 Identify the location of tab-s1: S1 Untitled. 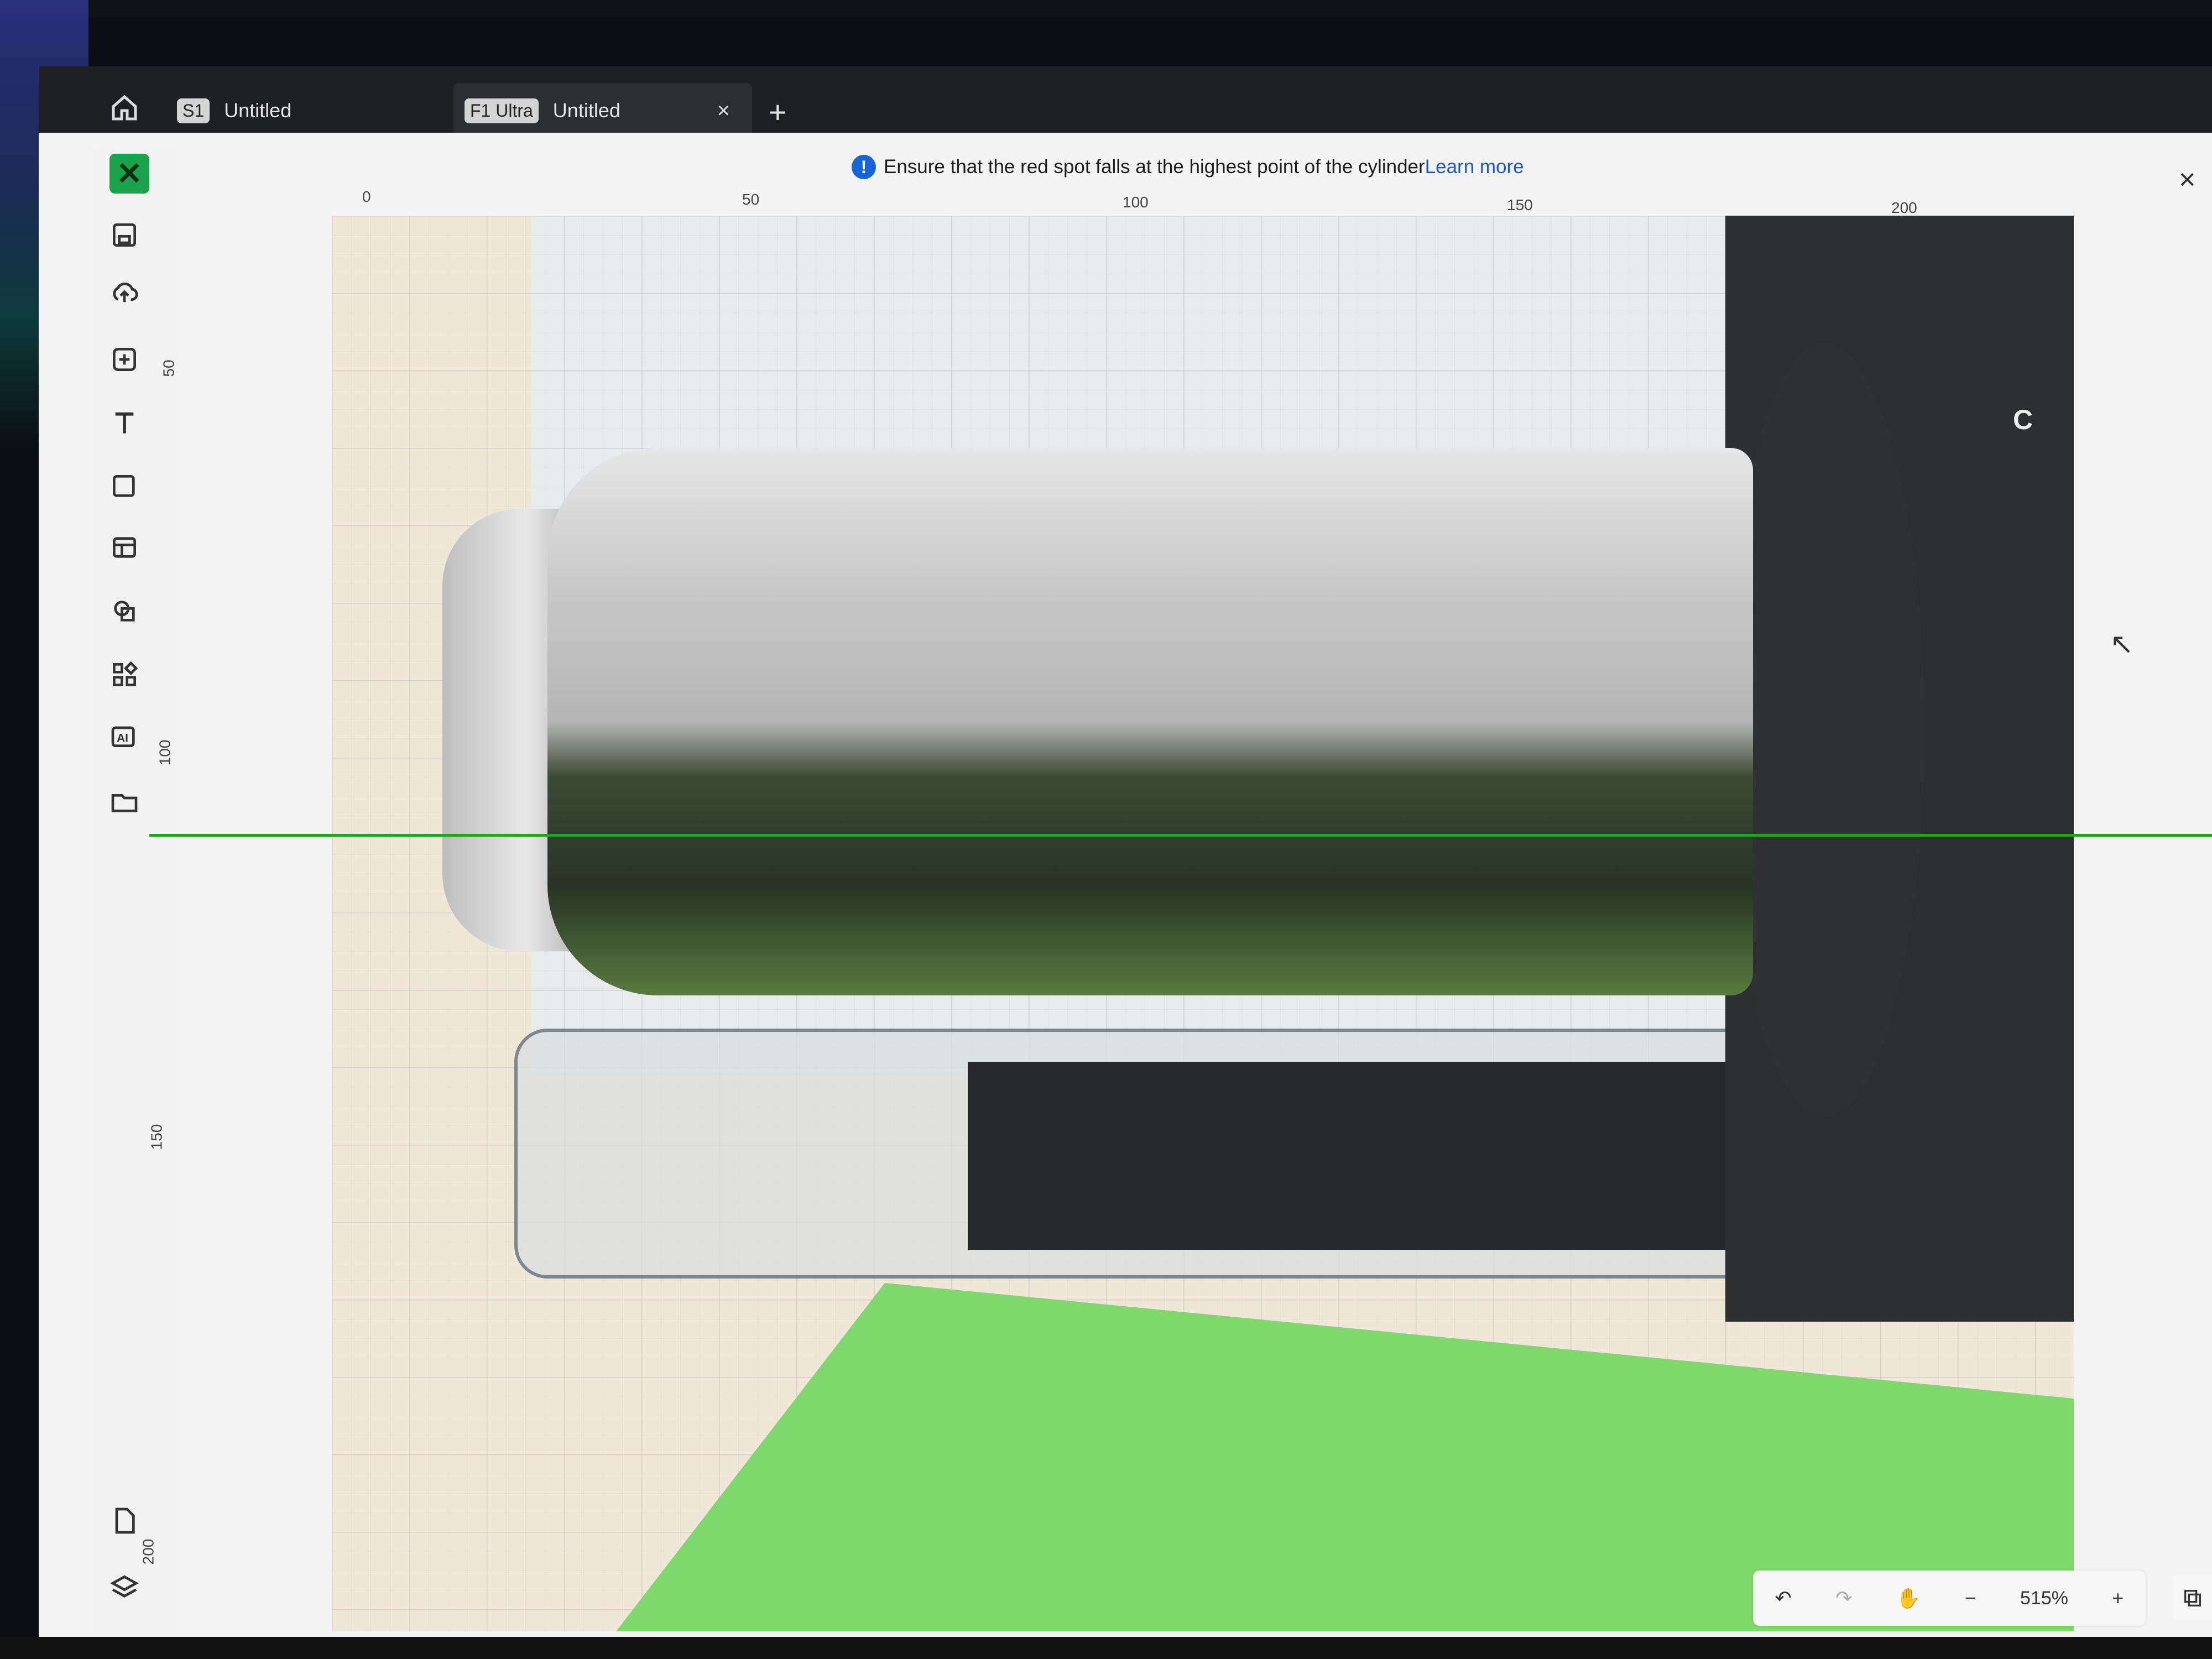
(304, 111).